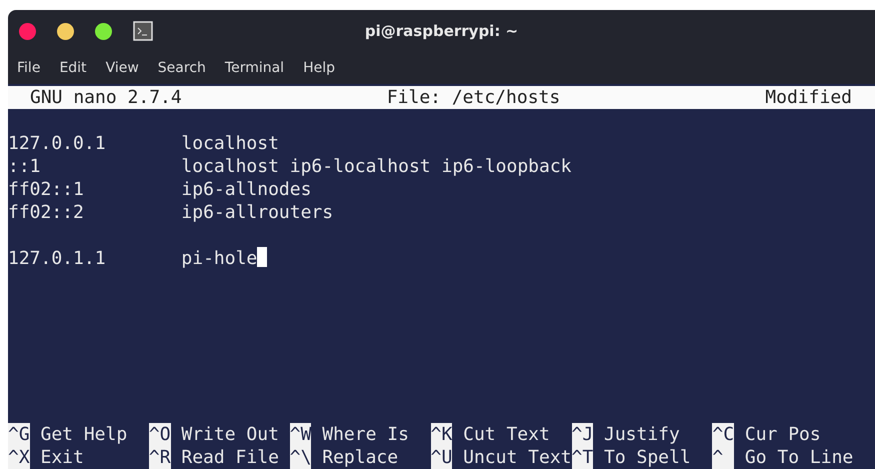 The image size is (875, 469). Describe the element at coordinates (799, 457) in the screenshot. I see `shortcut-label: Go To Line` at that location.